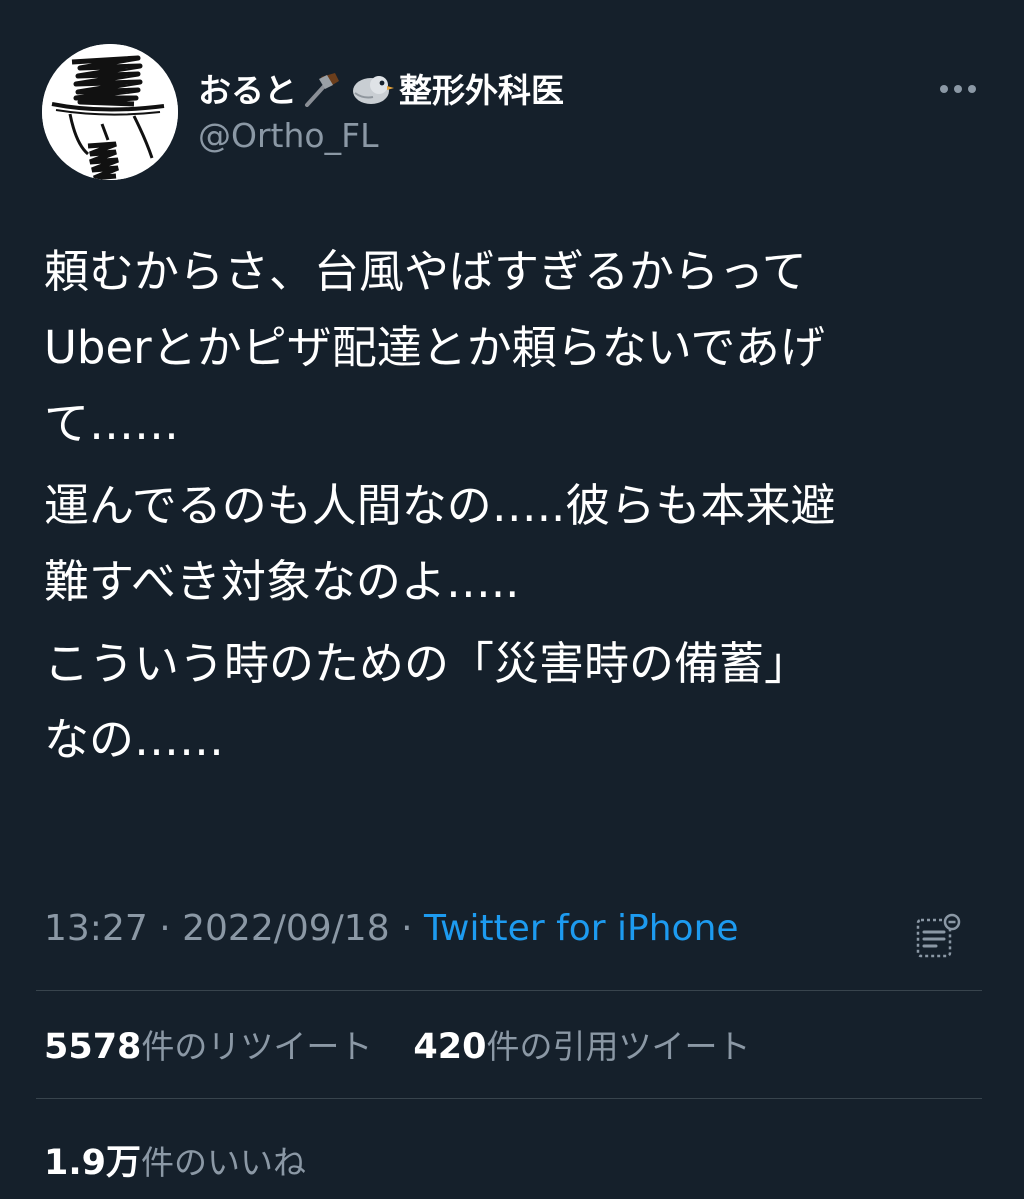 This screenshot has height=1199, width=1024. I want to click on tweet-time: 13:27, so click(96, 928).